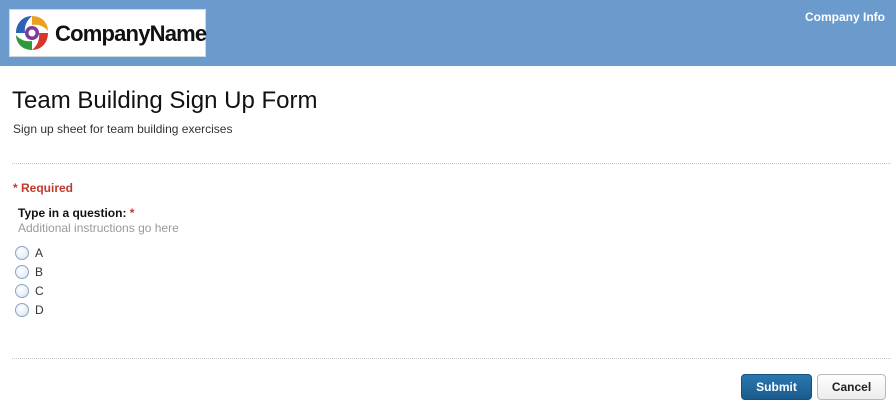  I want to click on company-logo: CompanyName, so click(108, 33).